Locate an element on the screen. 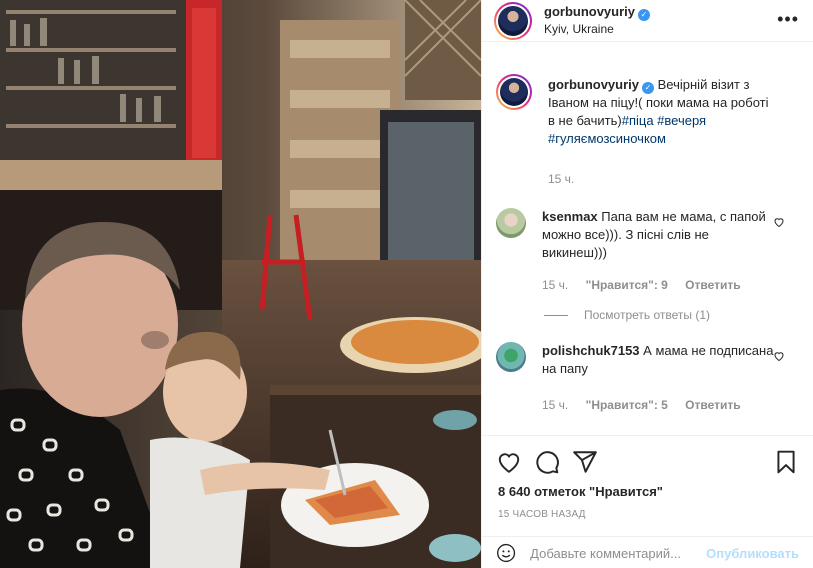 This screenshot has width=813, height=568. bookmark-icon is located at coordinates (786, 462).